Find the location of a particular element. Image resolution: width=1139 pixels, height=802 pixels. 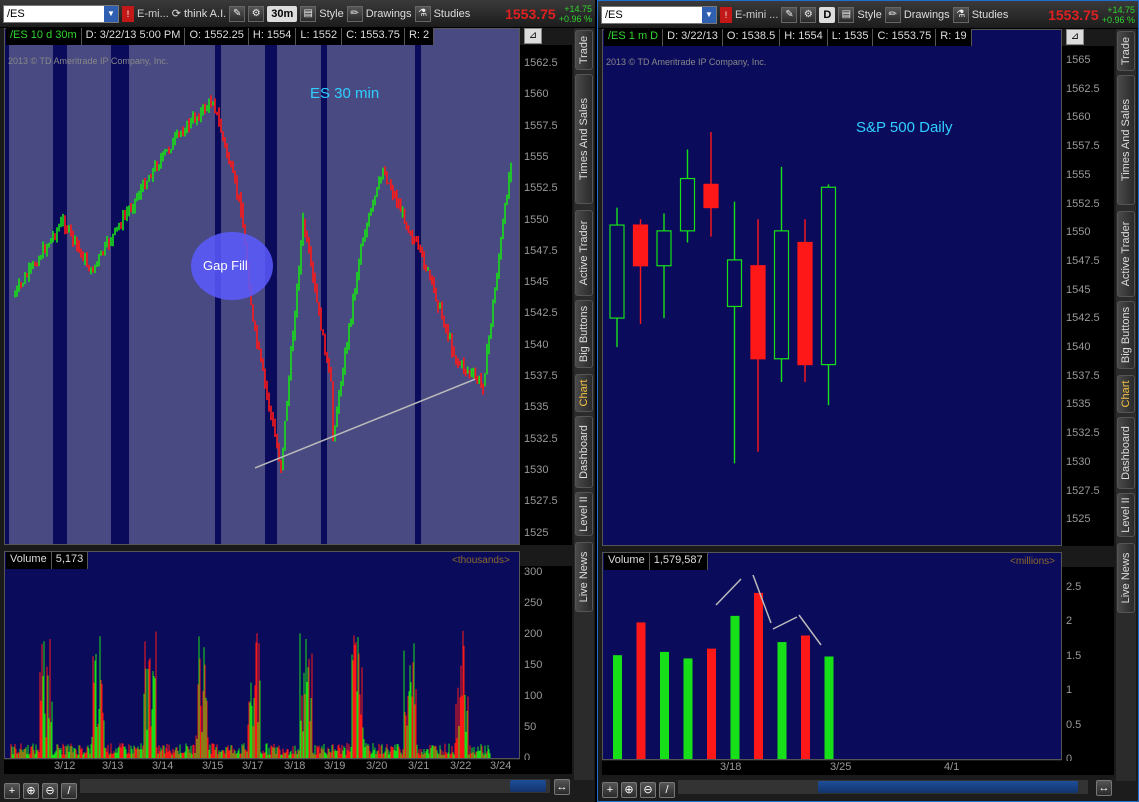

left-info-open: O: 1552.25 is located at coordinates (217, 36).